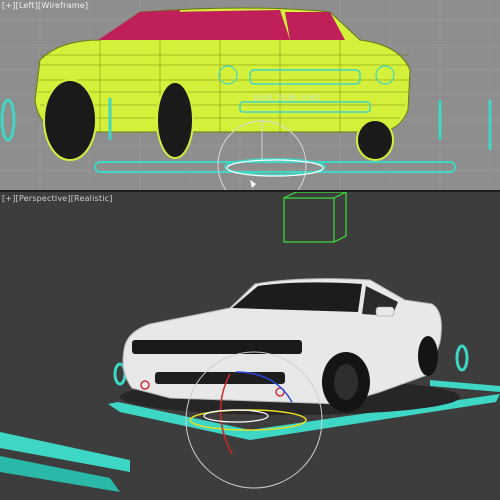  I want to click on wheel-rear, so click(175, 120).